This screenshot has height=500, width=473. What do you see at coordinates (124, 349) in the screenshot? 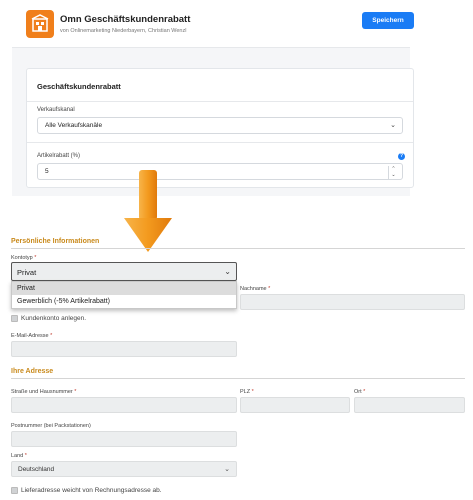
I see `email-input` at bounding box center [124, 349].